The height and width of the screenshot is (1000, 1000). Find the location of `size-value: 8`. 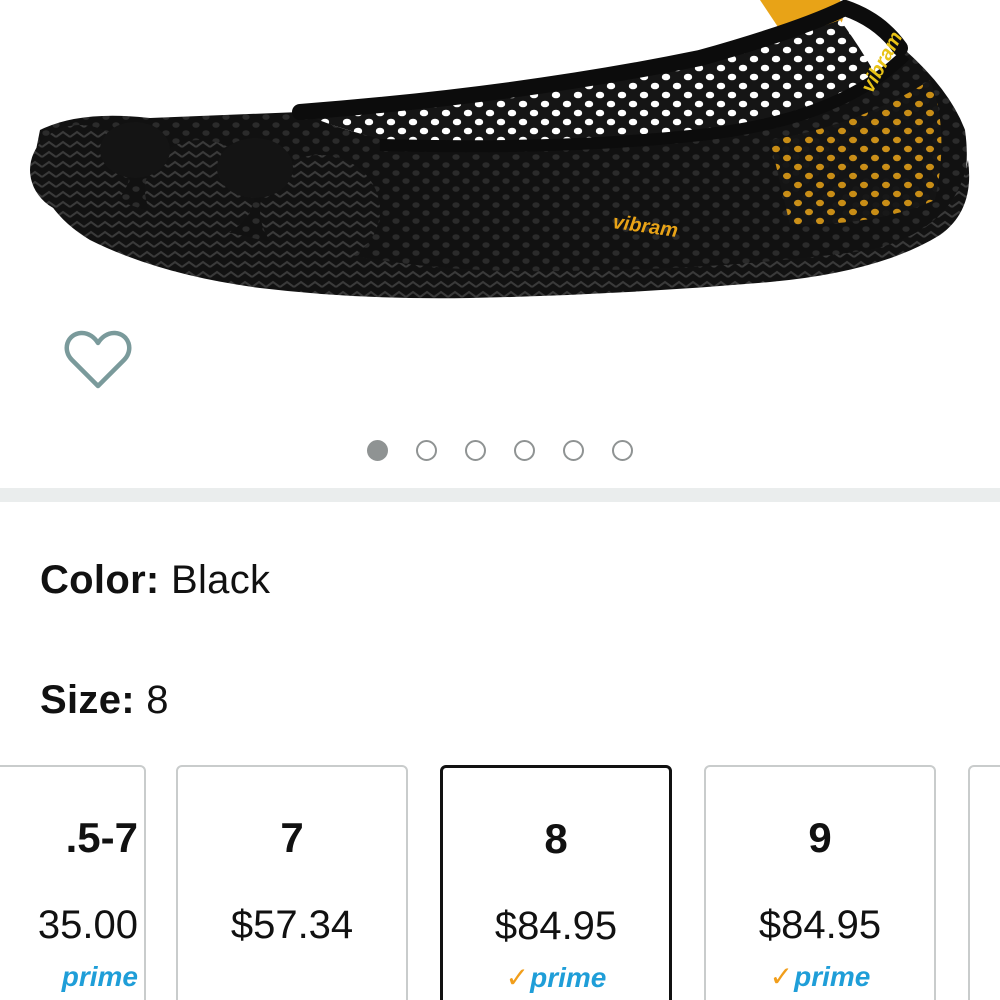

size-value: 8 is located at coordinates (157, 700).